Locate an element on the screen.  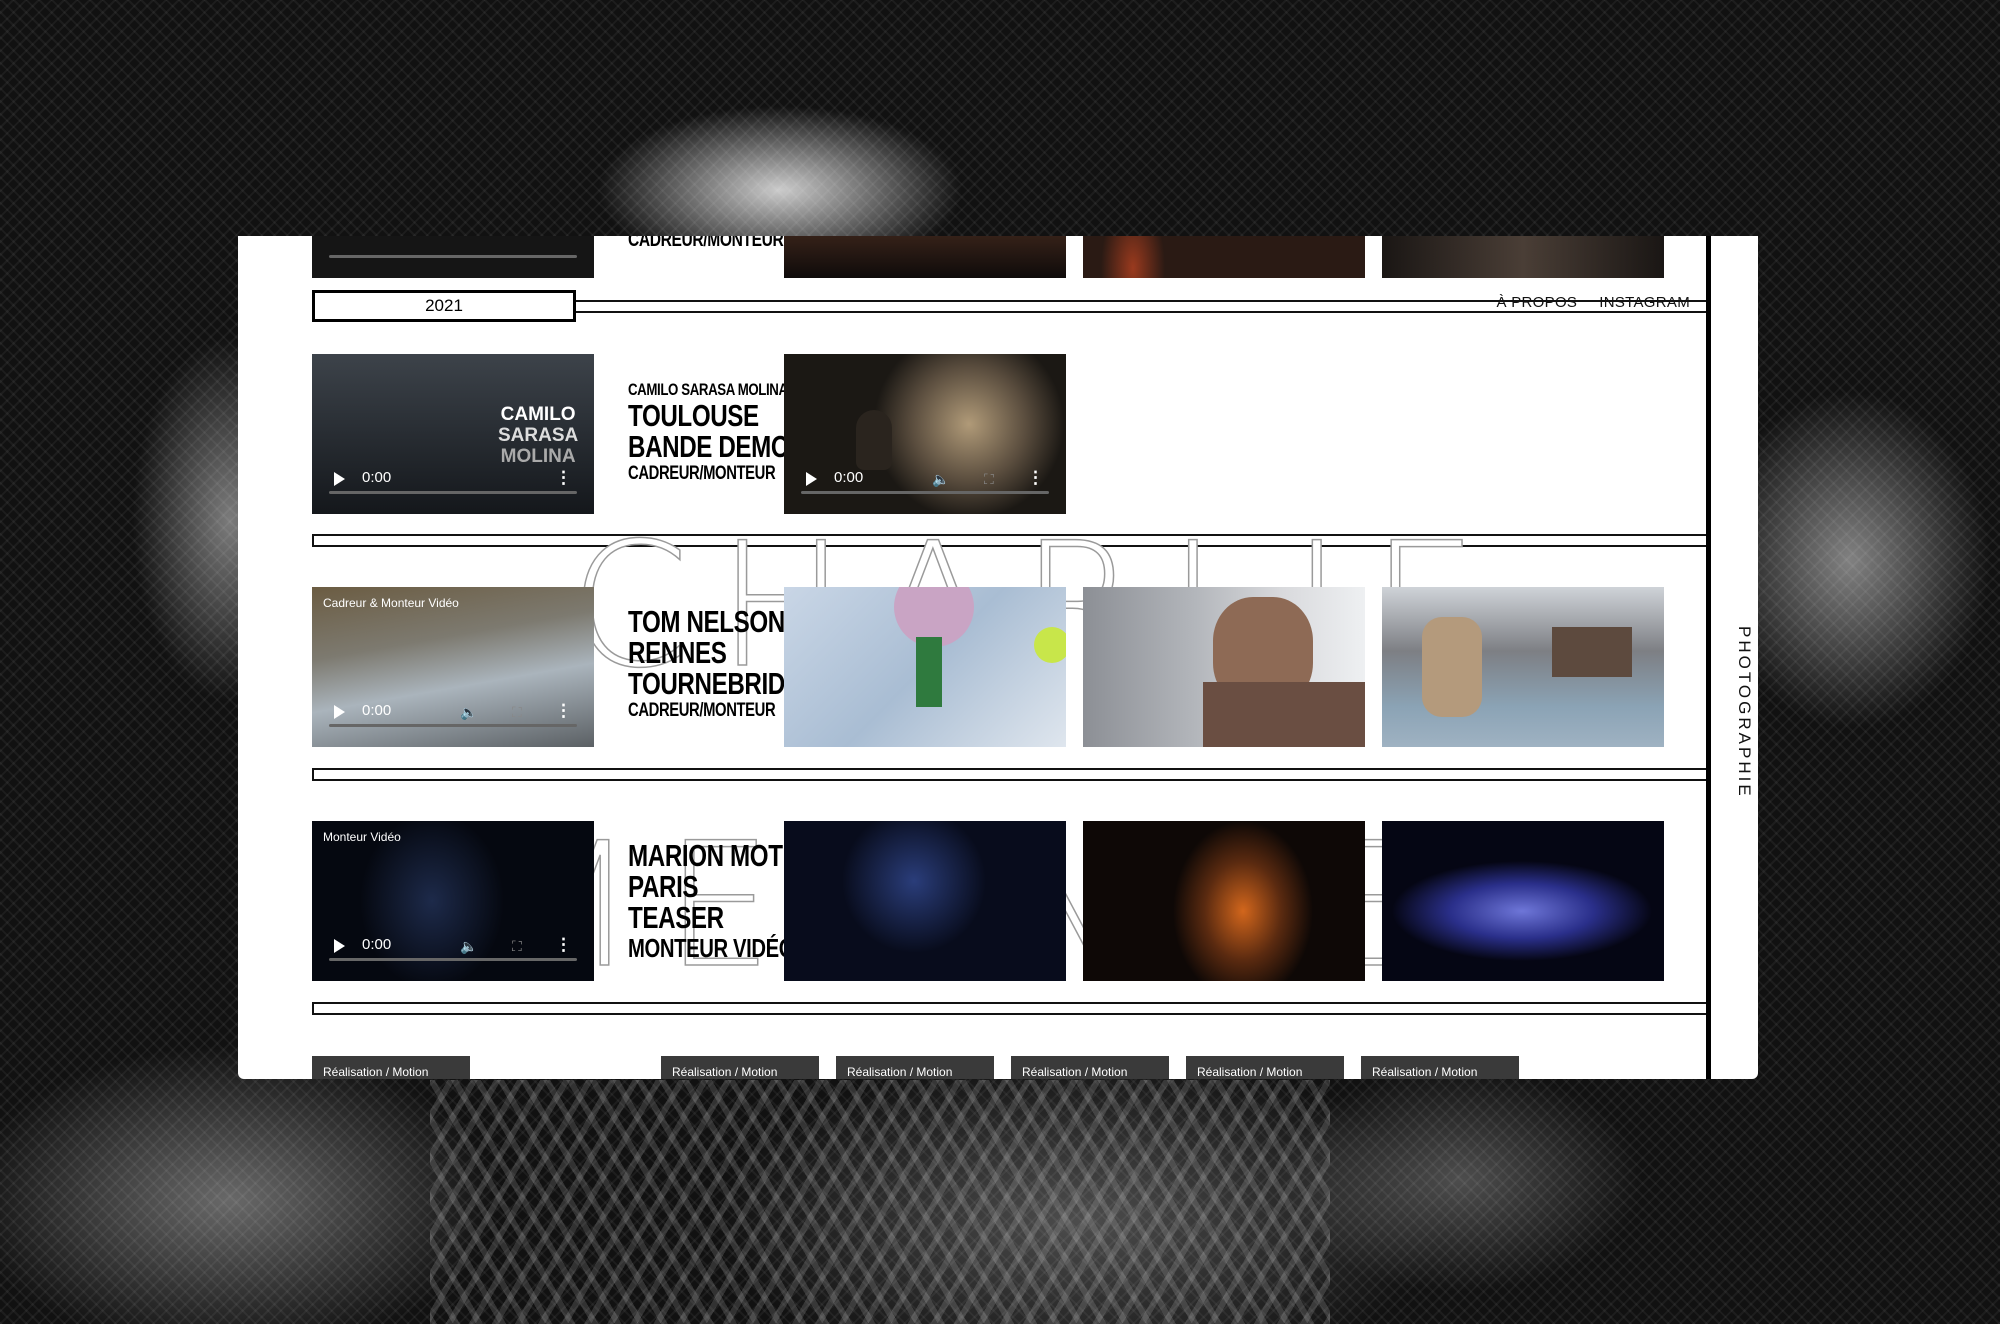
project-title: TOURNEBRIDE is located at coordinates (714, 683).